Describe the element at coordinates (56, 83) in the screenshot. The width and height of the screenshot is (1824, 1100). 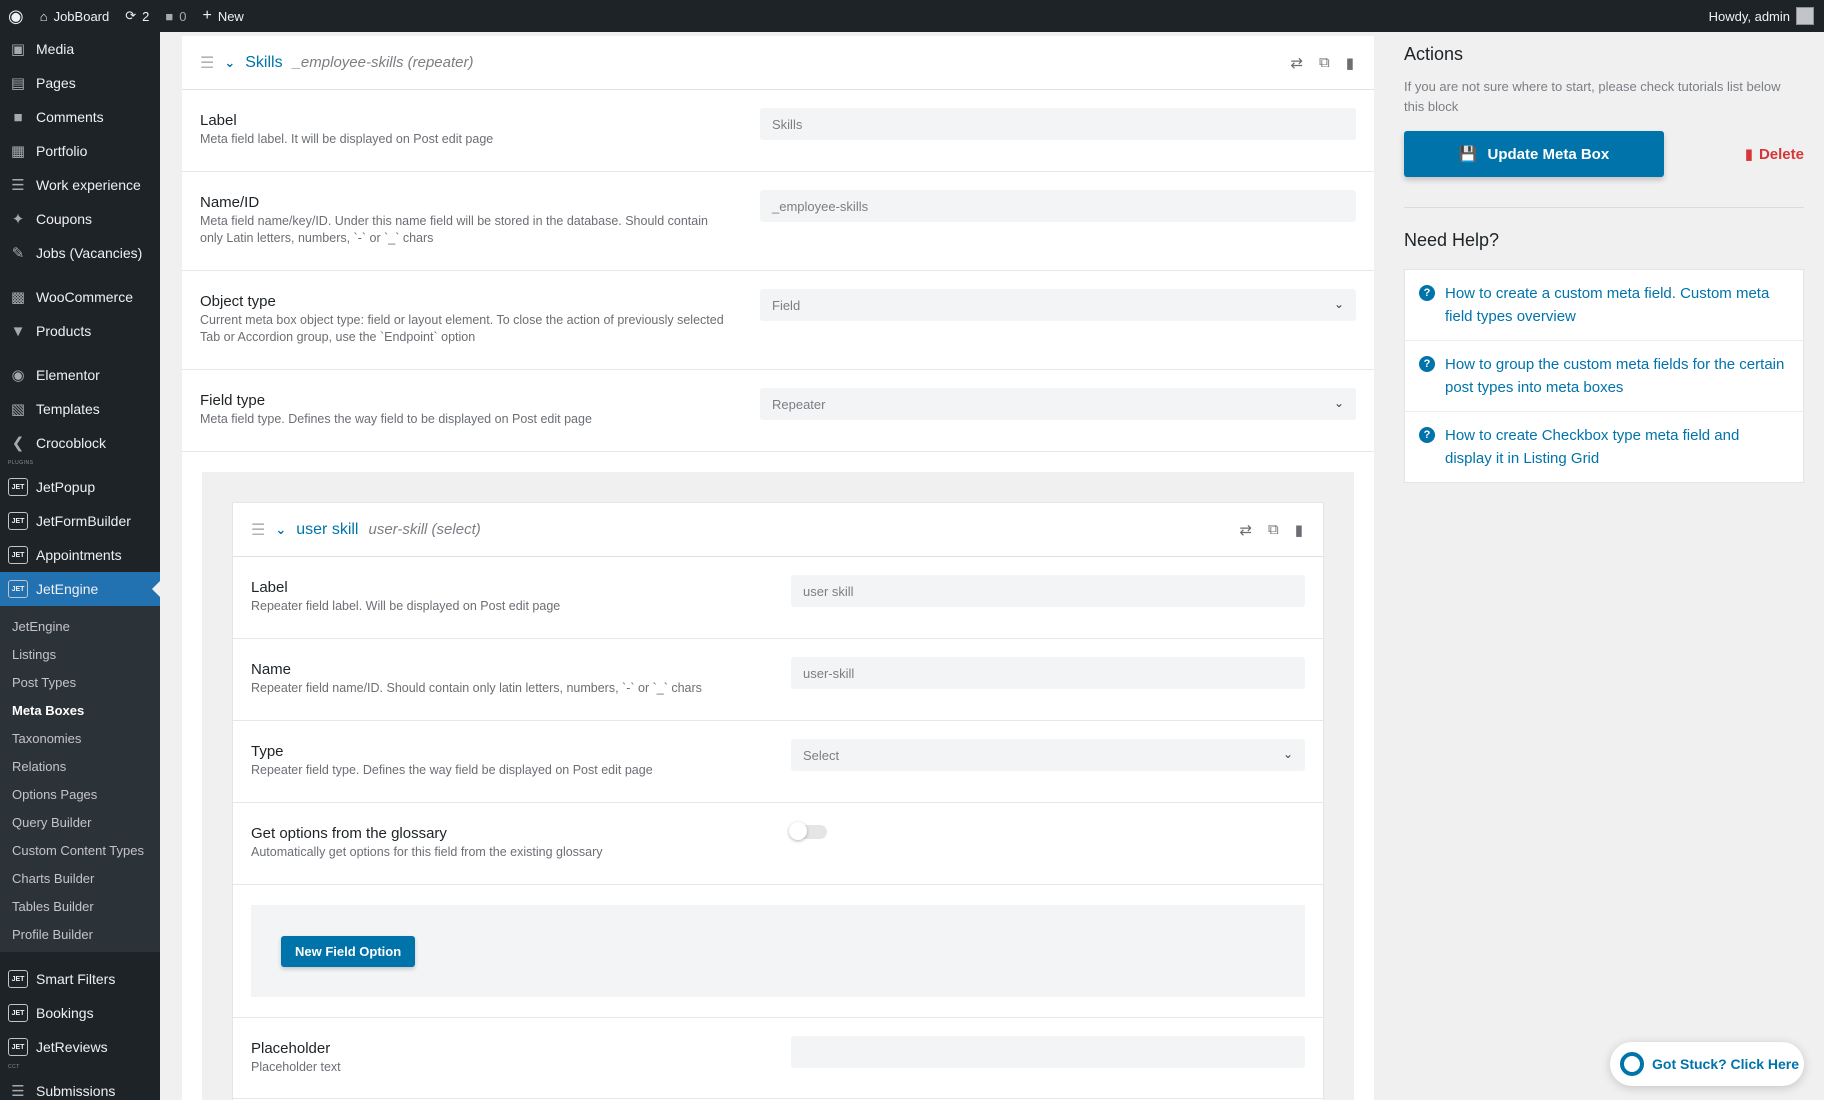
I see `sidebar-item-label: Pages` at that location.